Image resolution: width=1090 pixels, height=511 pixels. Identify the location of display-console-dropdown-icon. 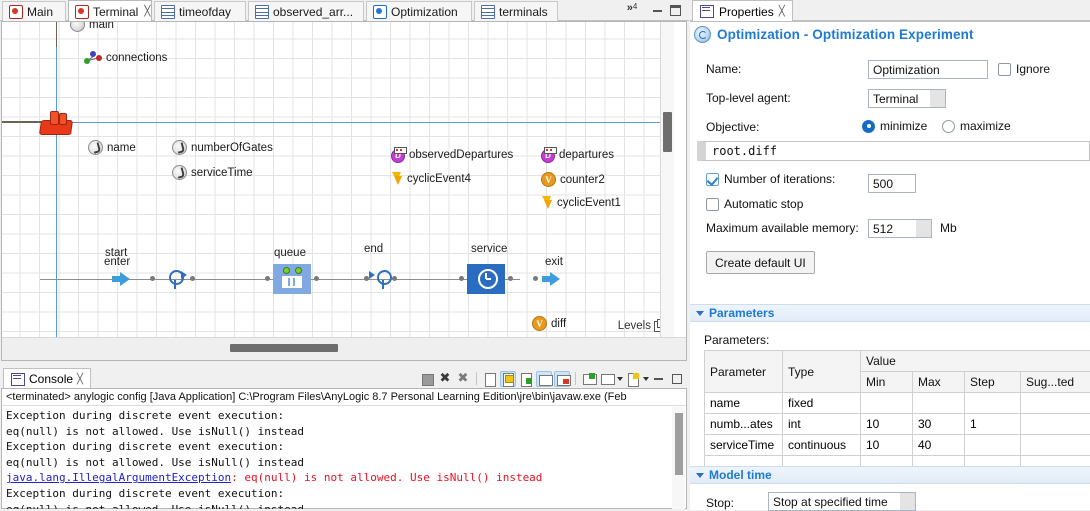
(607, 379).